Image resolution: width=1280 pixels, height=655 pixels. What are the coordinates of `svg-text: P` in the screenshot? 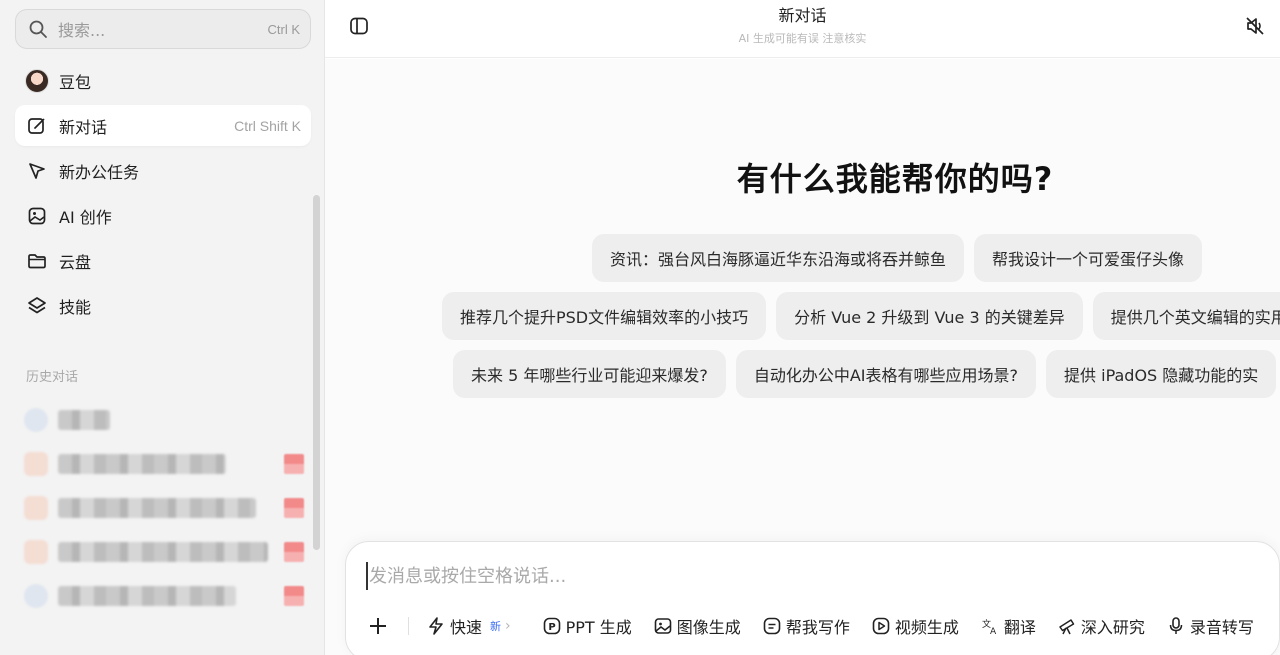 It's located at (551, 627).